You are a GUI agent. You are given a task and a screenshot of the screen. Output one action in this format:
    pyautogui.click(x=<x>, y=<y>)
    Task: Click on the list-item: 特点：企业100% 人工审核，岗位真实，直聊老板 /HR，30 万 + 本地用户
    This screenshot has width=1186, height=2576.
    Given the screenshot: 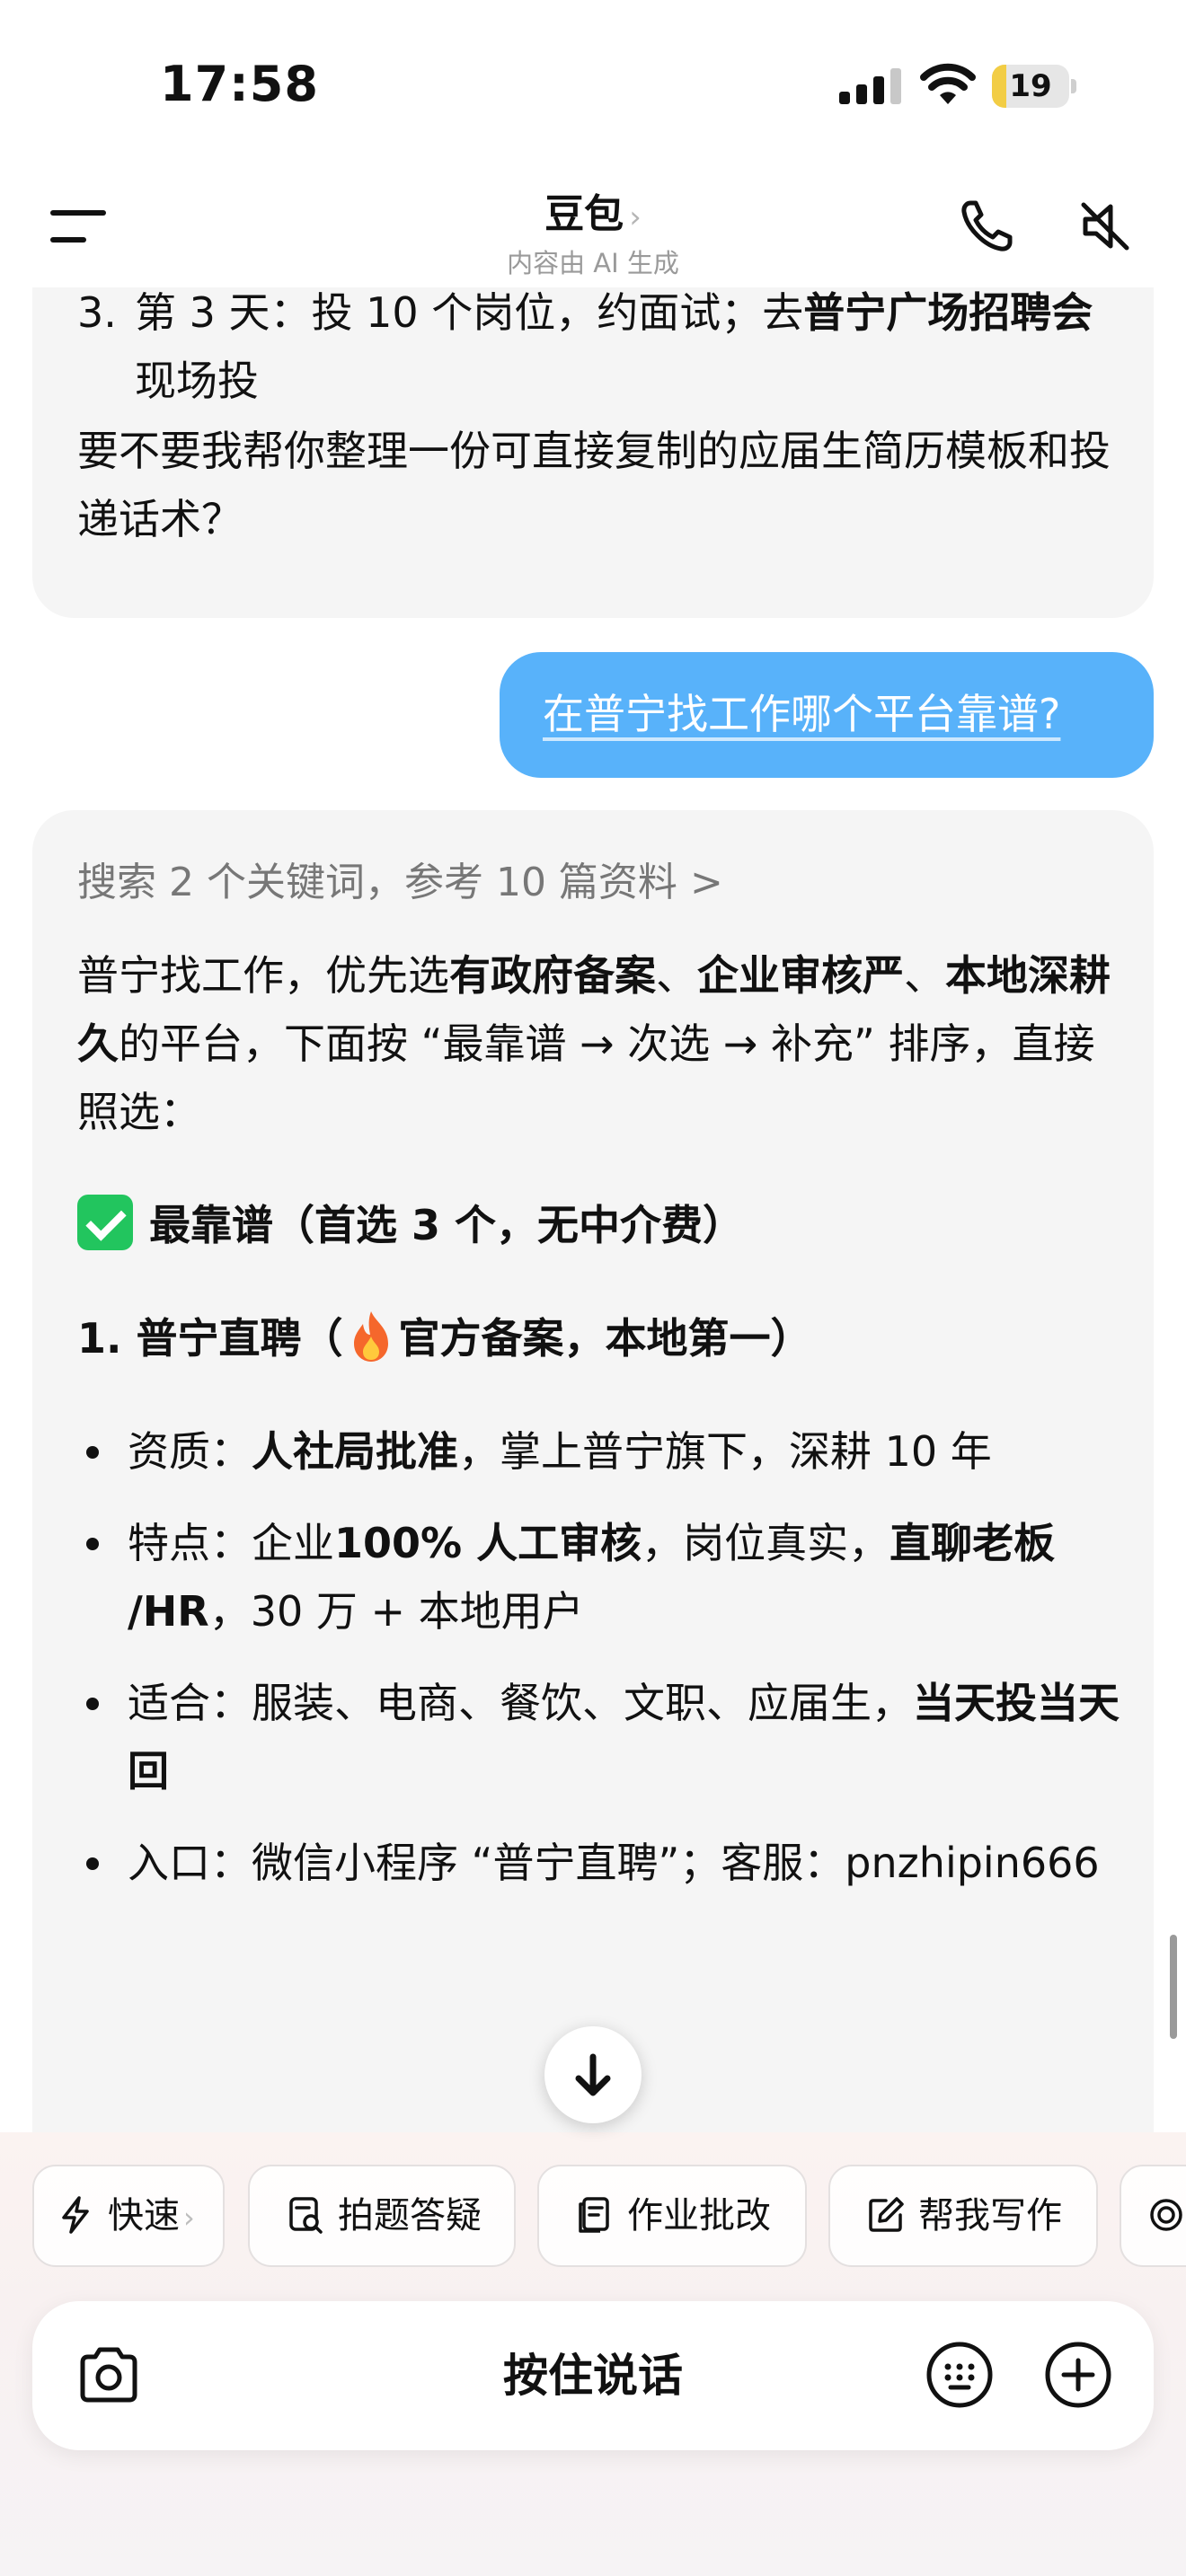 What is the action you would take?
    pyautogui.click(x=602, y=1577)
    